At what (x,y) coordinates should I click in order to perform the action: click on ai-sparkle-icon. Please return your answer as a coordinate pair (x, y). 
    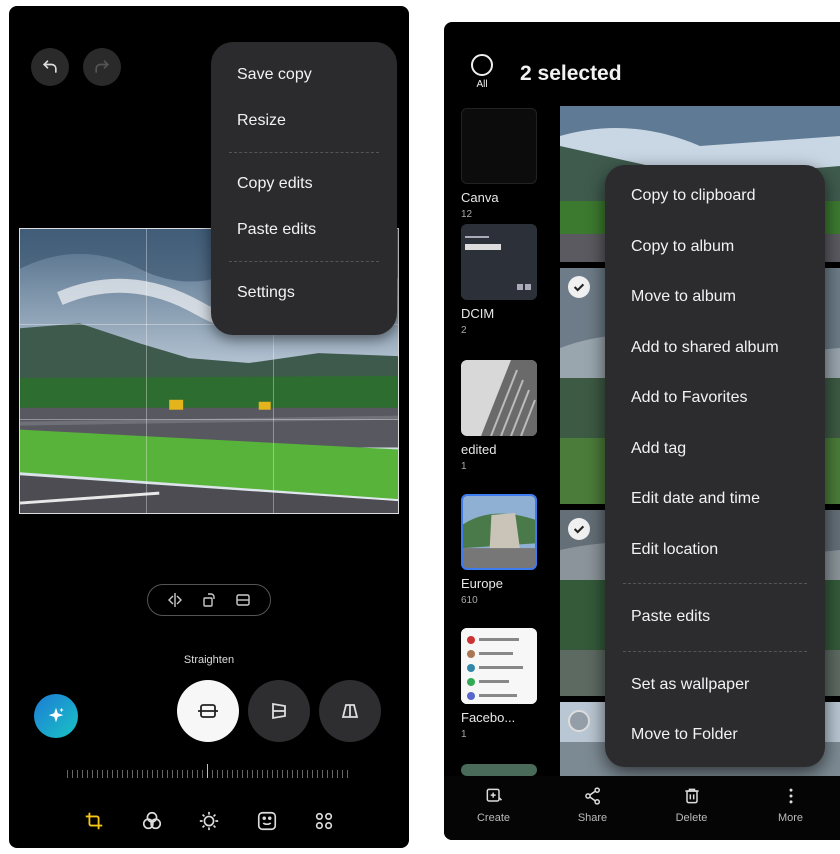
    Looking at the image, I should click on (56, 715).